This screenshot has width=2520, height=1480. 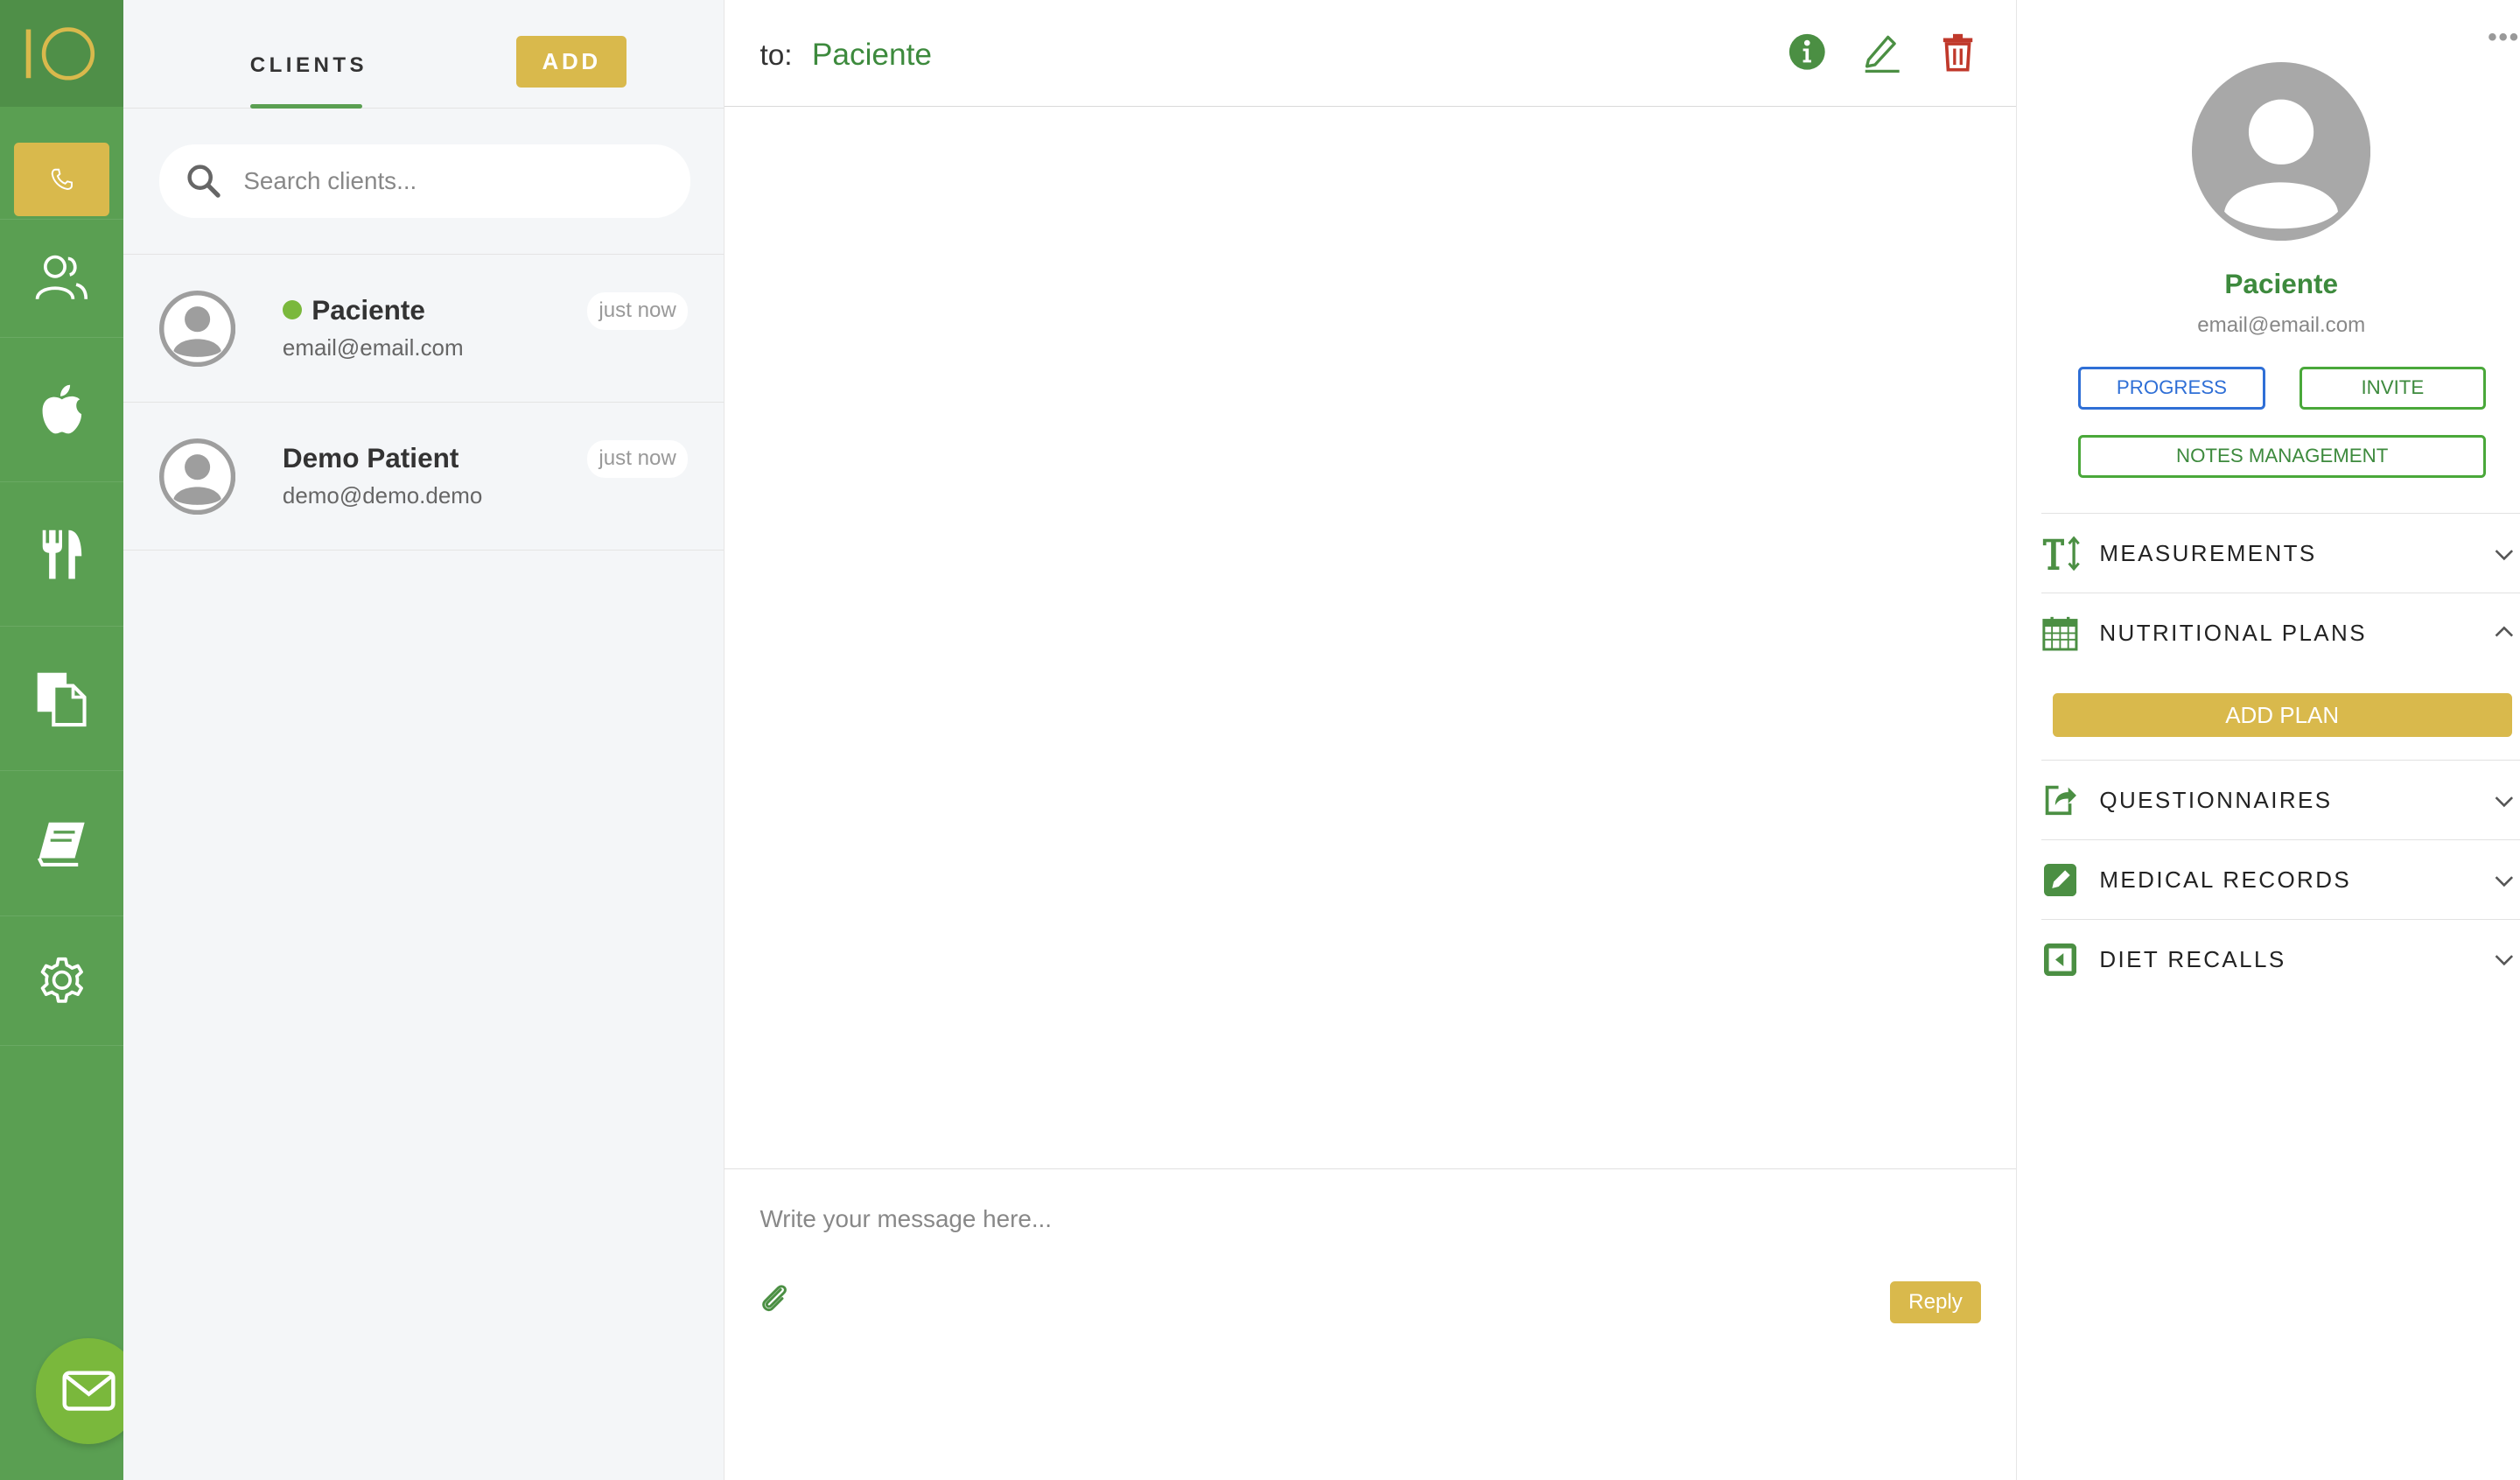 What do you see at coordinates (1935, 1302) in the screenshot?
I see `reply-button: Reply` at bounding box center [1935, 1302].